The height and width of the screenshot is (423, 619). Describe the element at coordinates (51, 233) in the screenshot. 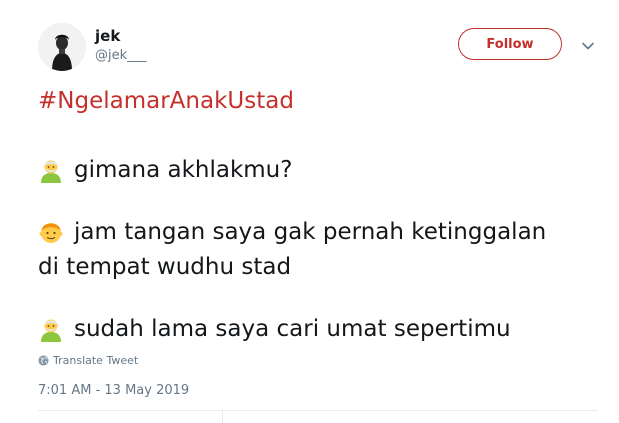

I see `boy-emoji-icon` at that location.